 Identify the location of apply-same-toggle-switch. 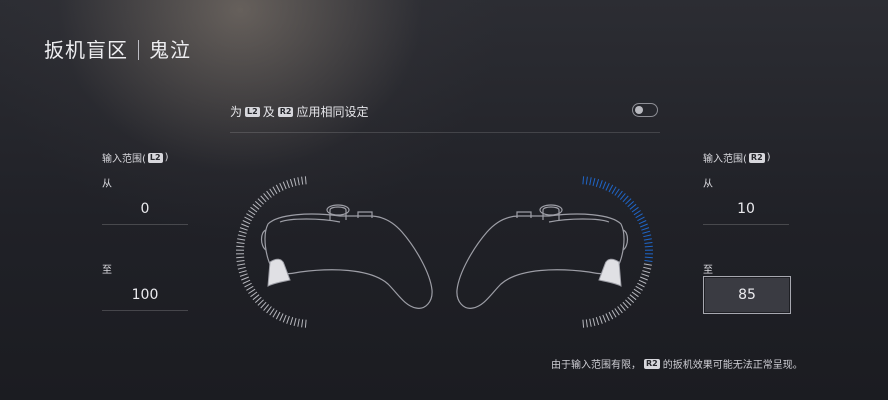
(645, 110).